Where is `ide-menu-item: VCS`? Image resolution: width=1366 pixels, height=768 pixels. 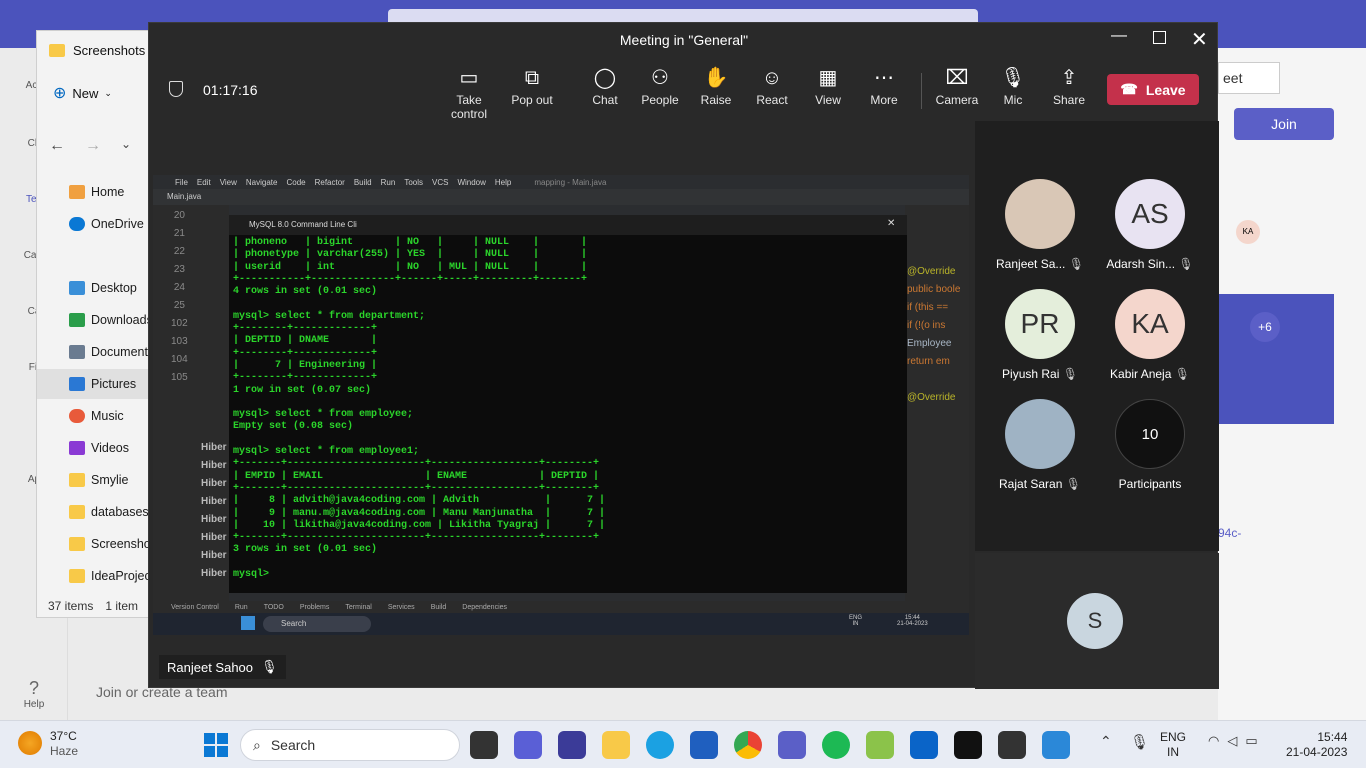
ide-menu-item: VCS is located at coordinates (440, 182).